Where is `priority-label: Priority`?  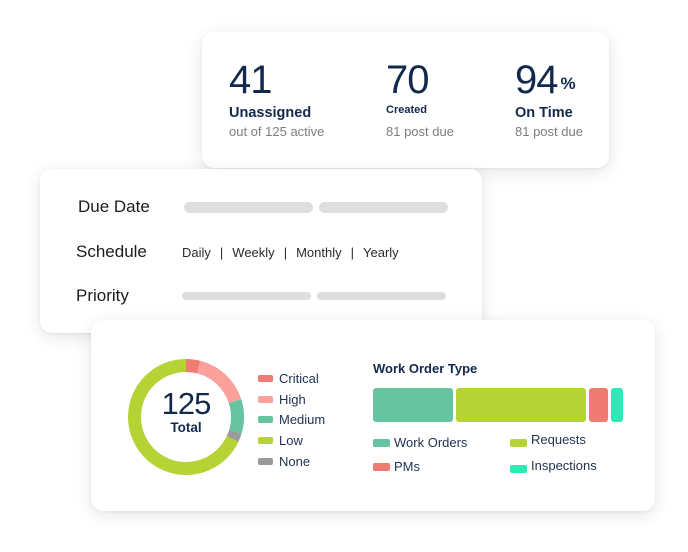
priority-label: Priority is located at coordinates (102, 295).